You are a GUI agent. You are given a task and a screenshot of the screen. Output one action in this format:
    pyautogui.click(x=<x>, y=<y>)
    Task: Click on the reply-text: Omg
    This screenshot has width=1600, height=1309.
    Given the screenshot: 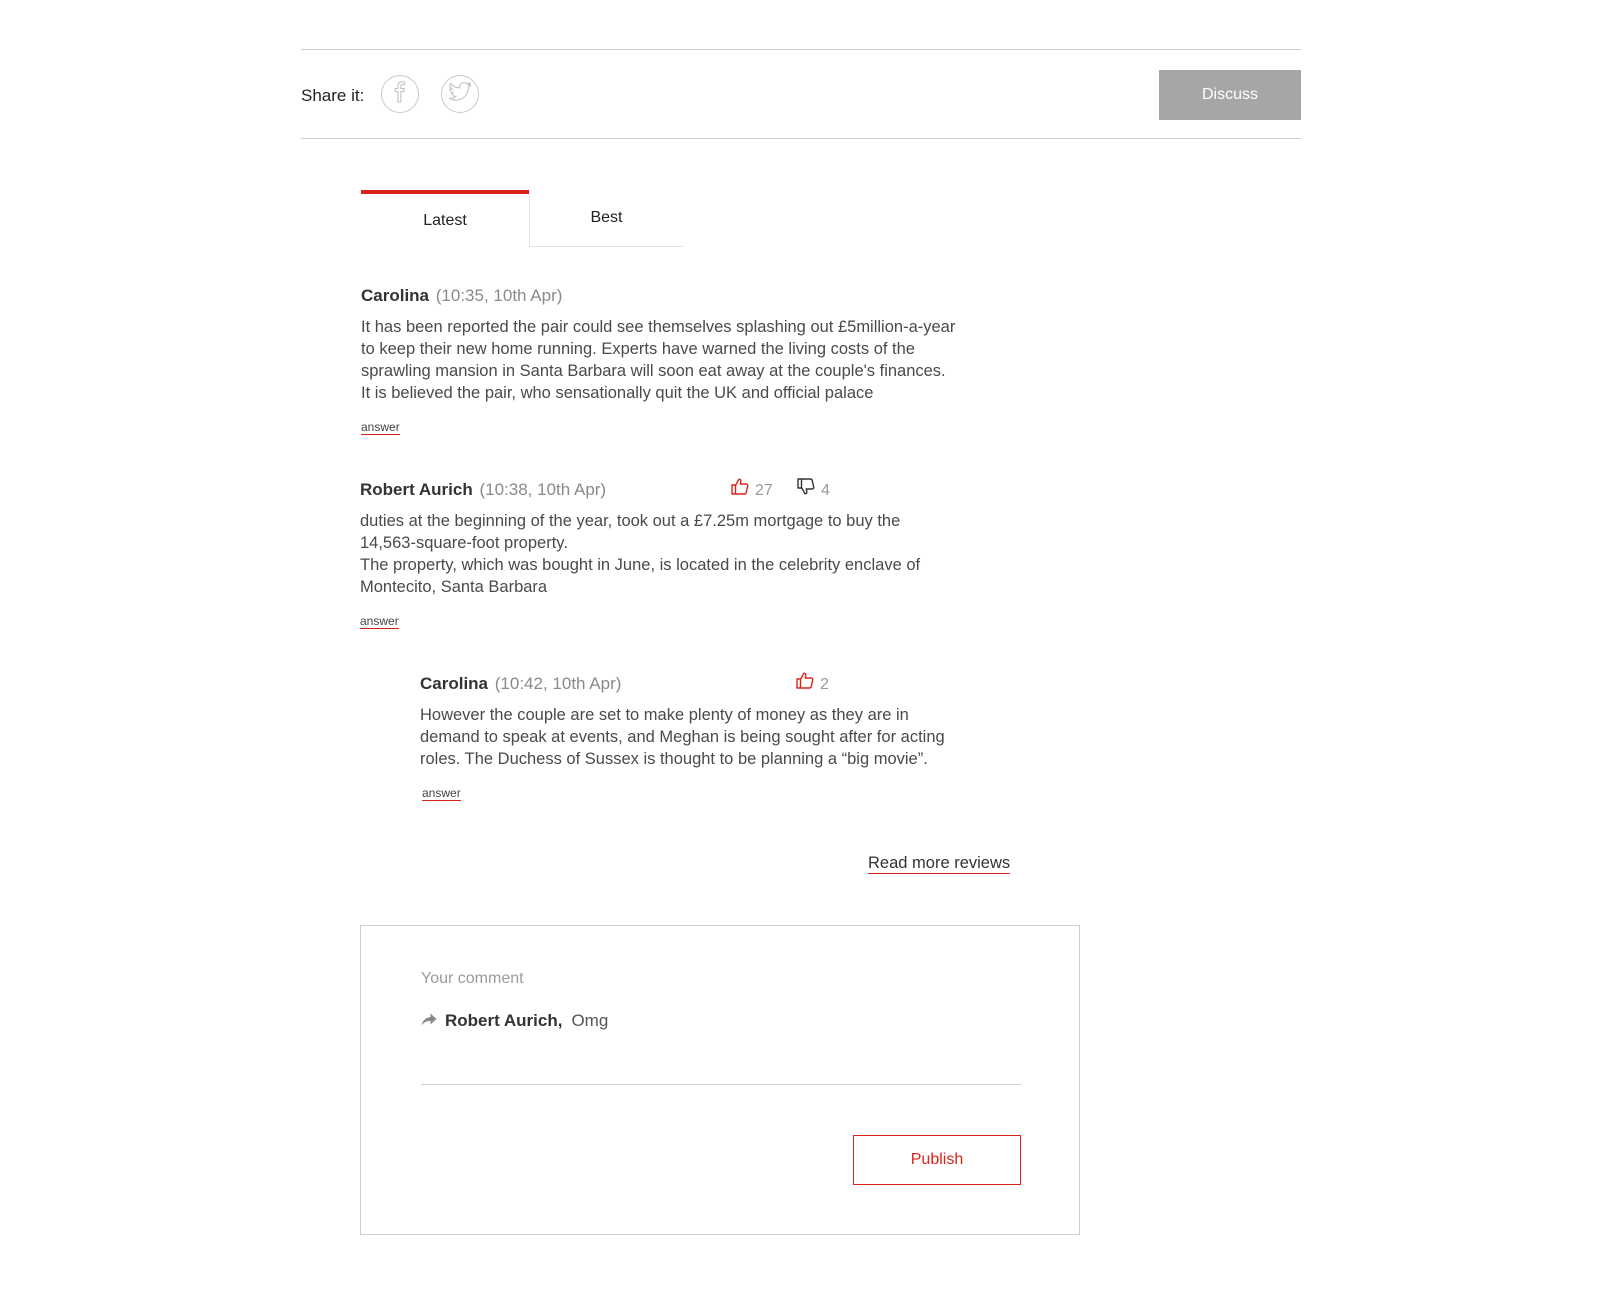 What is the action you would take?
    pyautogui.click(x=589, y=1021)
    